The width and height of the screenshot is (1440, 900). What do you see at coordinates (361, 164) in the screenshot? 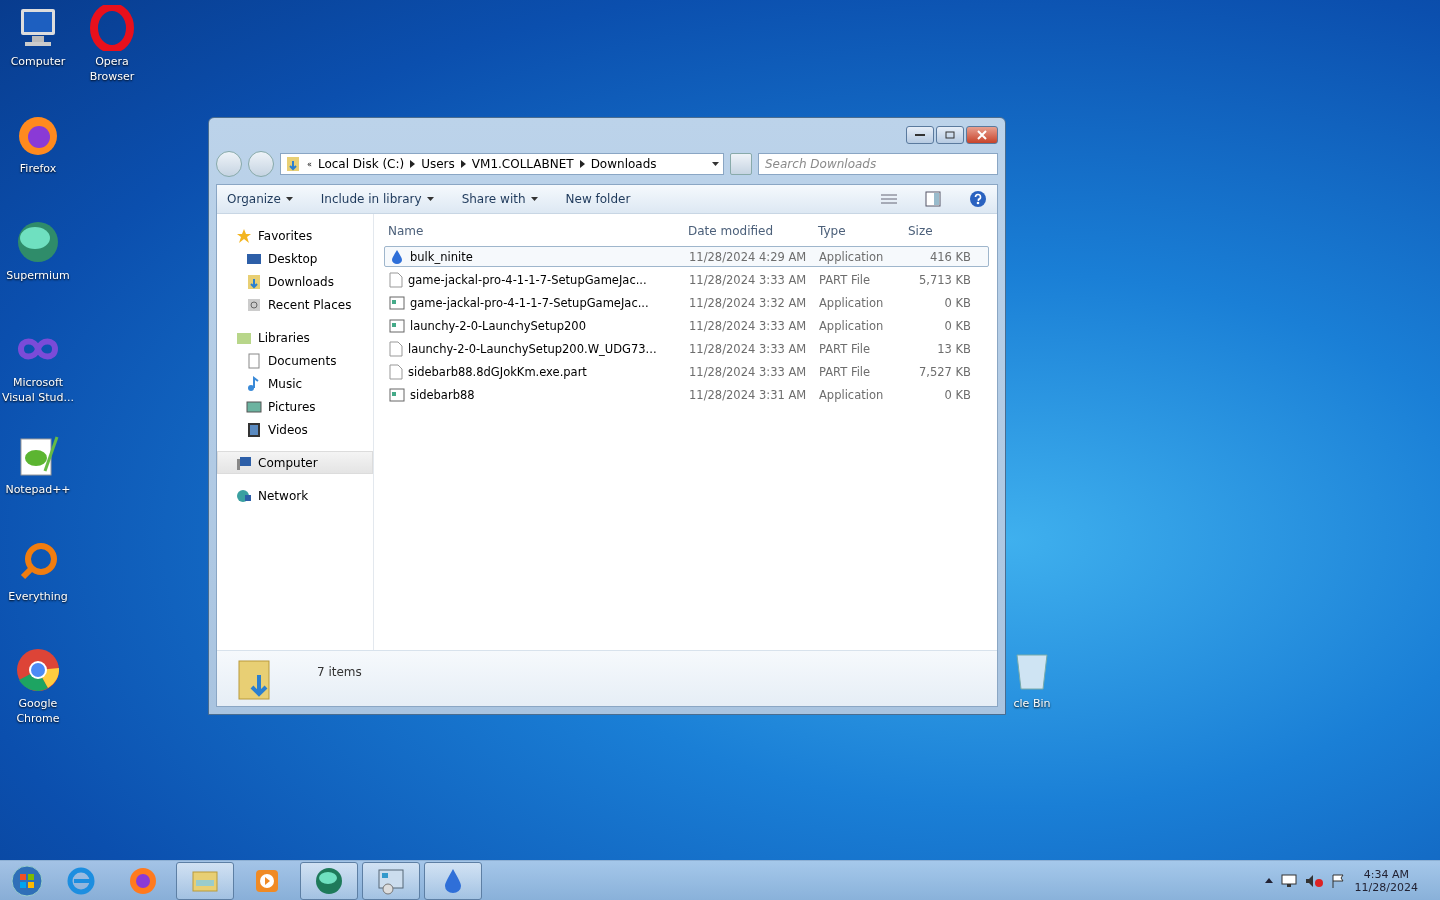
I see `breadcrumb-link: Local Disk (C:)` at bounding box center [361, 164].